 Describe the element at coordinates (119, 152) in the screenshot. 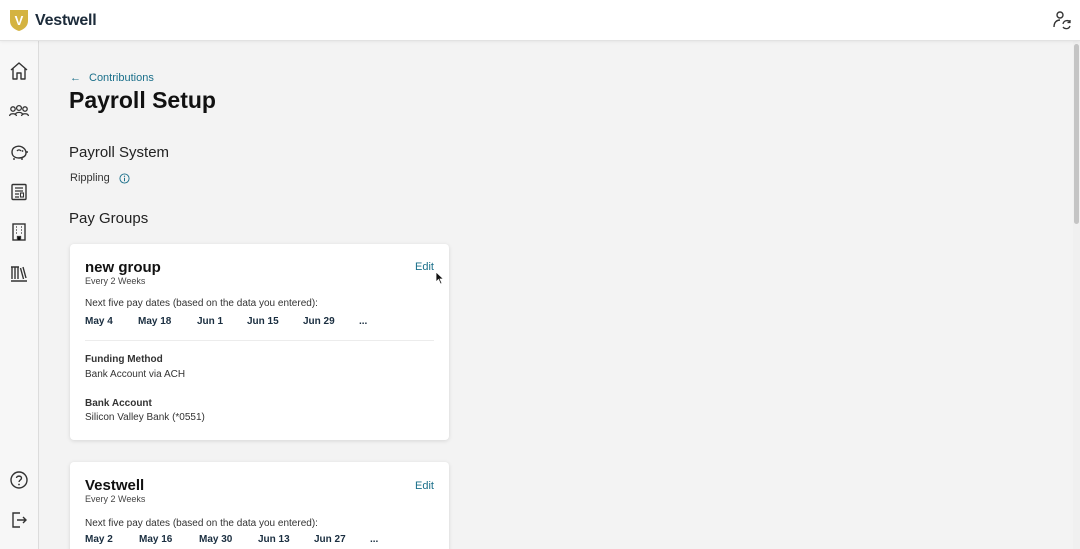

I see `payroll-system-title: Payroll System` at that location.